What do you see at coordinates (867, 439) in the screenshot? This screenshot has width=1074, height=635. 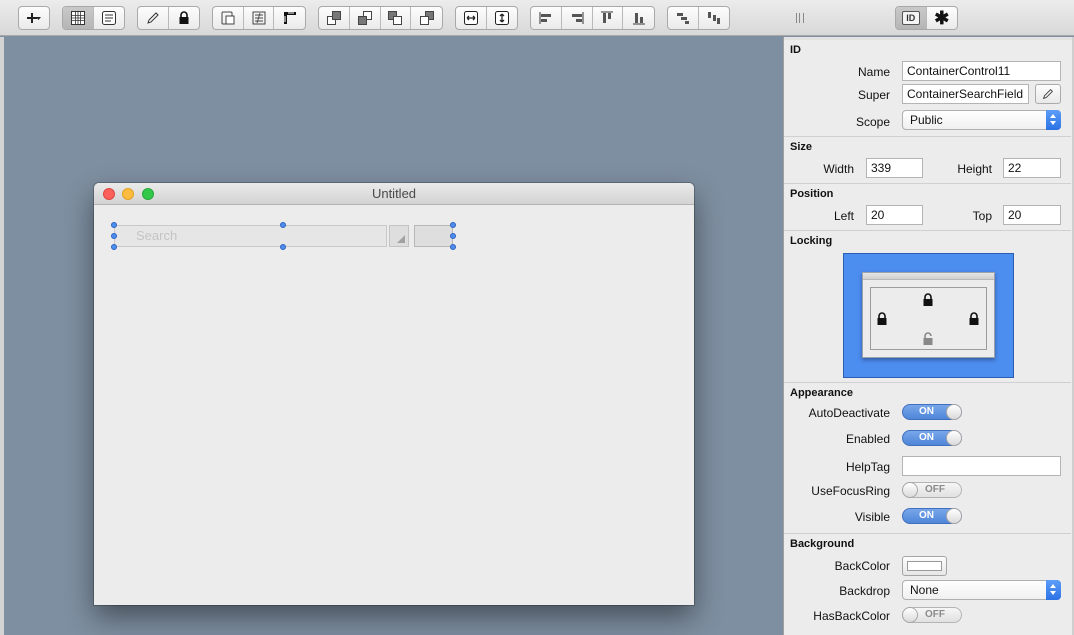 I see `enabled-label: Enabled` at bounding box center [867, 439].